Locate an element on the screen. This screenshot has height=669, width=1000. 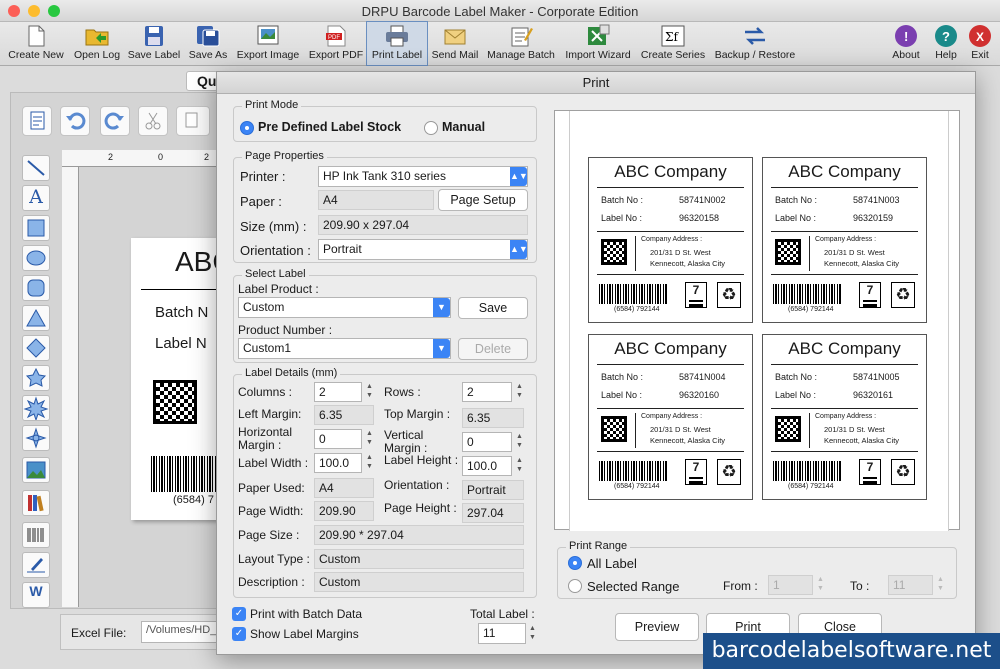
label-address-line2: Kennecott, Alaska City is located at coordinates (688, 440).